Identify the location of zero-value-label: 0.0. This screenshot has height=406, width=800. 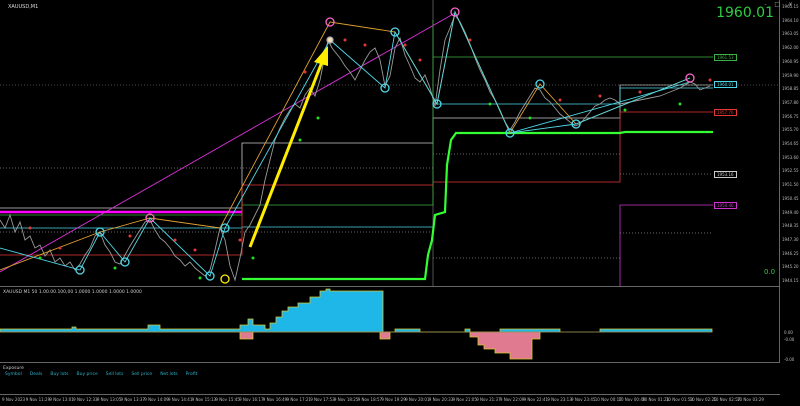
(770, 272).